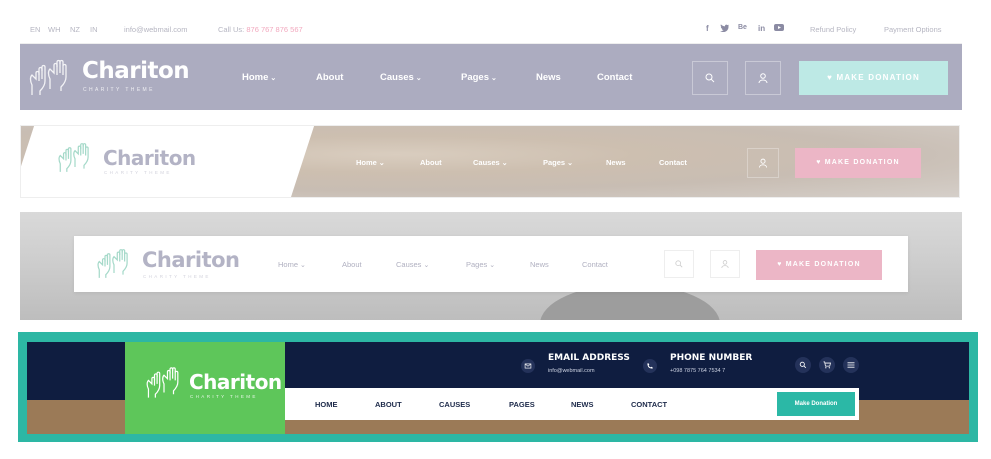  What do you see at coordinates (94, 29) in the screenshot?
I see `lang-in-link: IN` at bounding box center [94, 29].